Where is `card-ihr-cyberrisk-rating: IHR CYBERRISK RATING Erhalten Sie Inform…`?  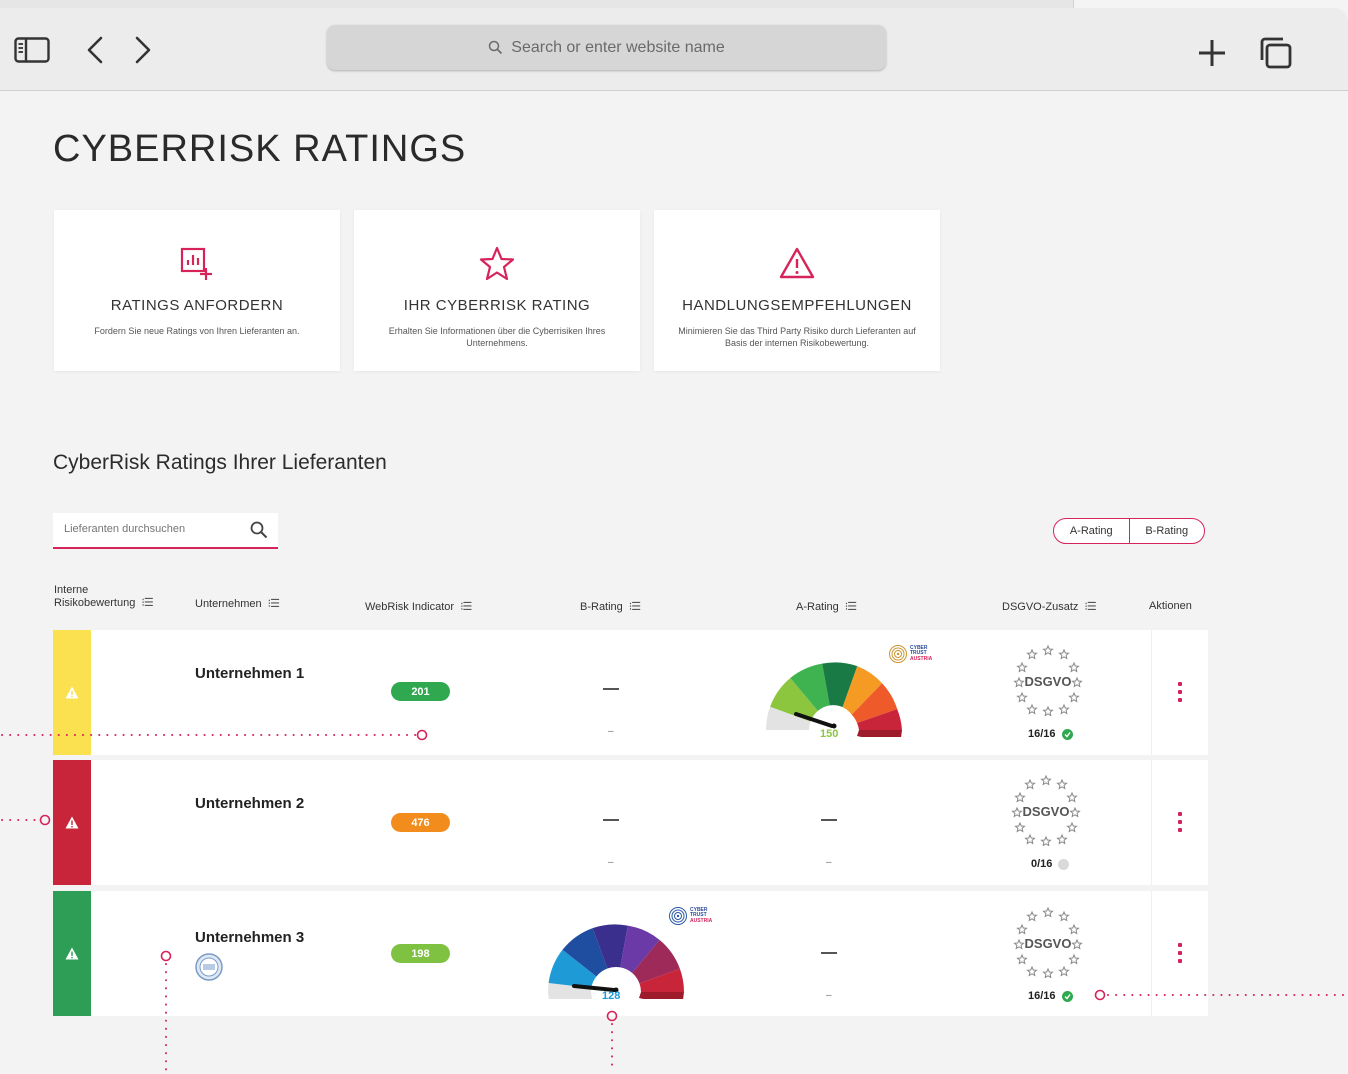 card-ihr-cyberrisk-rating: IHR CYBERRISK RATING Erhalten Sie Inform… is located at coordinates (497, 290).